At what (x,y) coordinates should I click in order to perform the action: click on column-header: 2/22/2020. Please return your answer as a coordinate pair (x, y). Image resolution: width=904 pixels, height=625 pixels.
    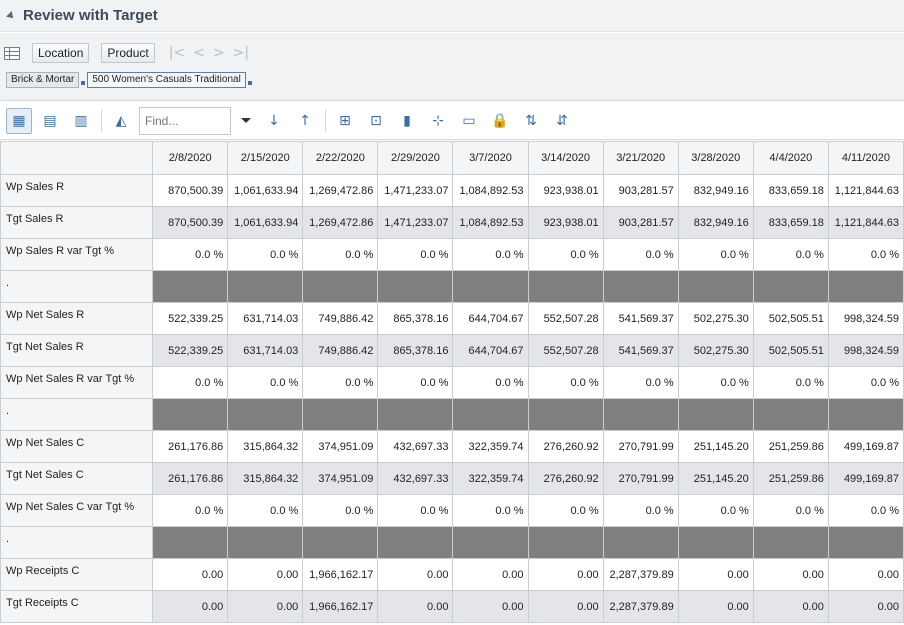
    Looking at the image, I should click on (340, 158).